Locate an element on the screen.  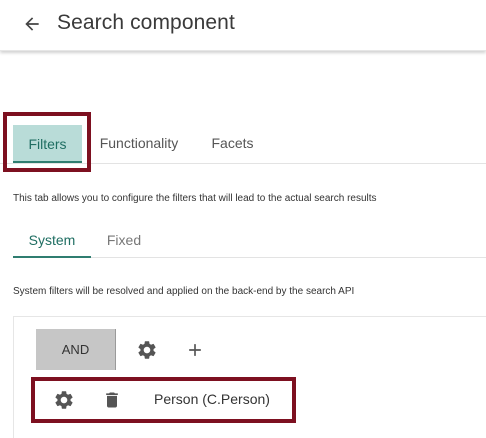
plus-icon is located at coordinates (195, 350).